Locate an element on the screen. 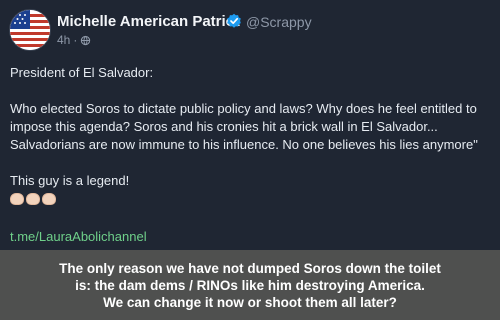 This screenshot has width=500, height=320. post-link: t.me/LauraAbolichannel is located at coordinates (78, 236).